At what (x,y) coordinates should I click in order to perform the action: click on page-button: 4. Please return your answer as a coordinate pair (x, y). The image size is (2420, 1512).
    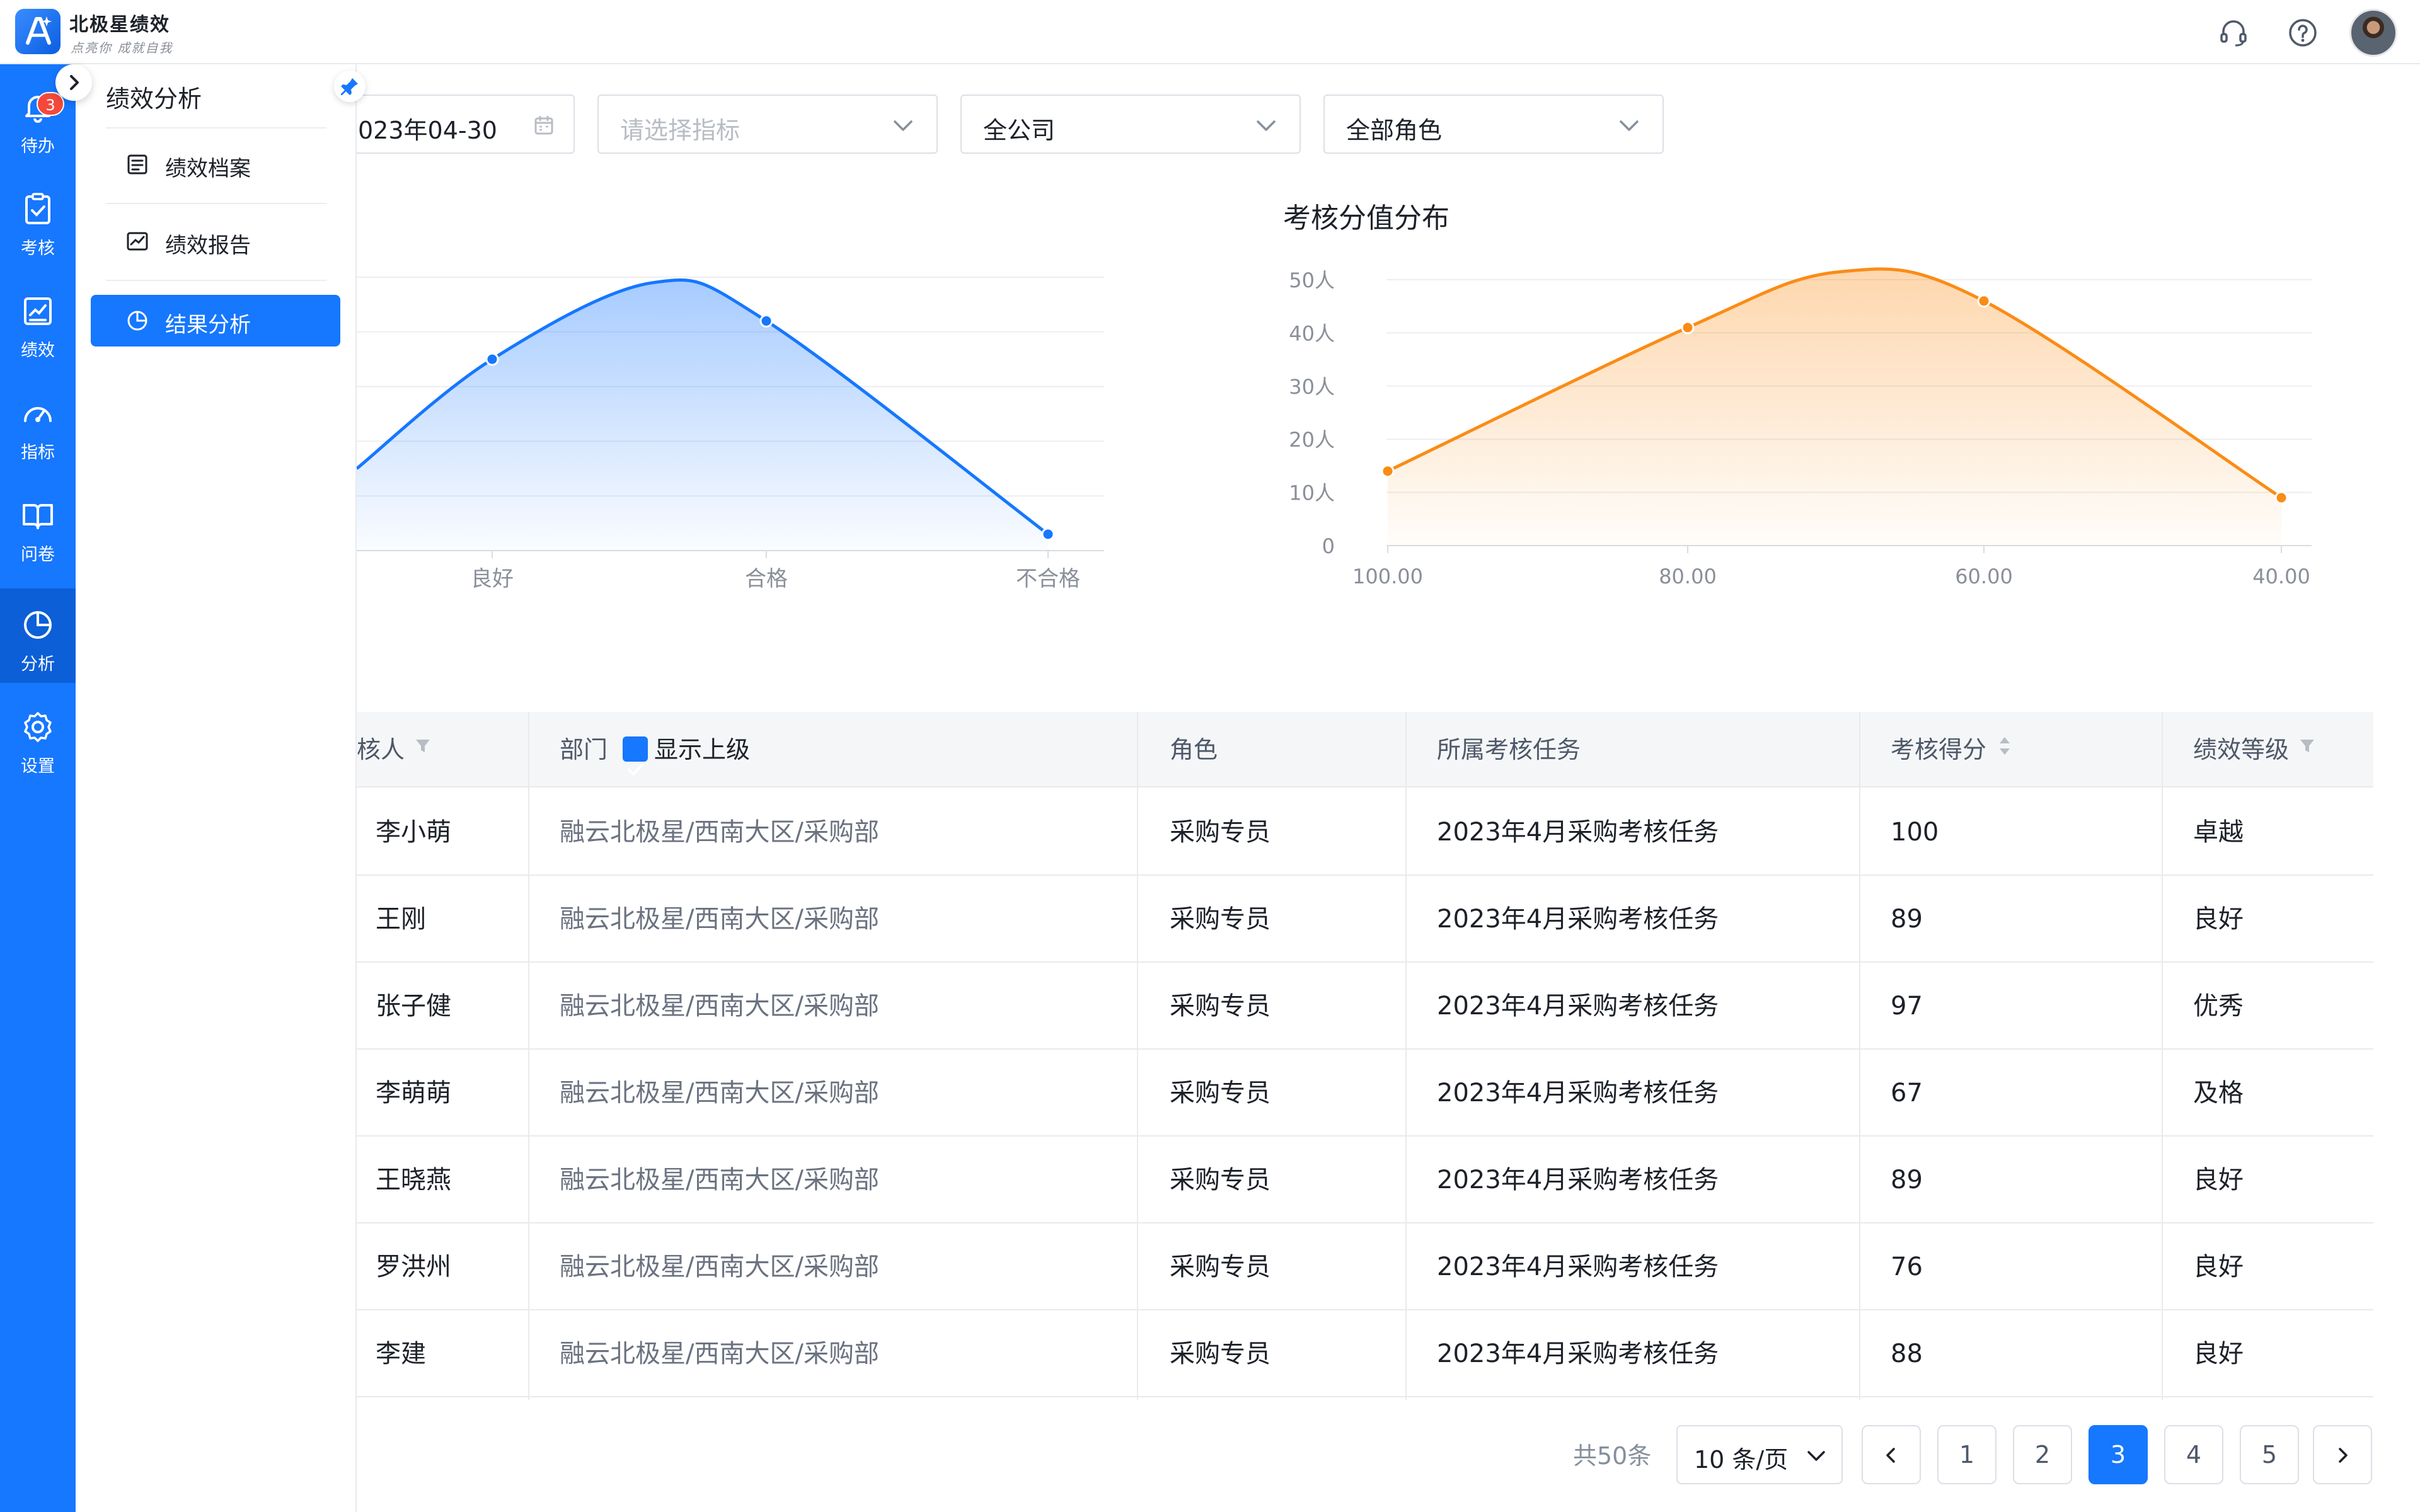
    Looking at the image, I should click on (2193, 1454).